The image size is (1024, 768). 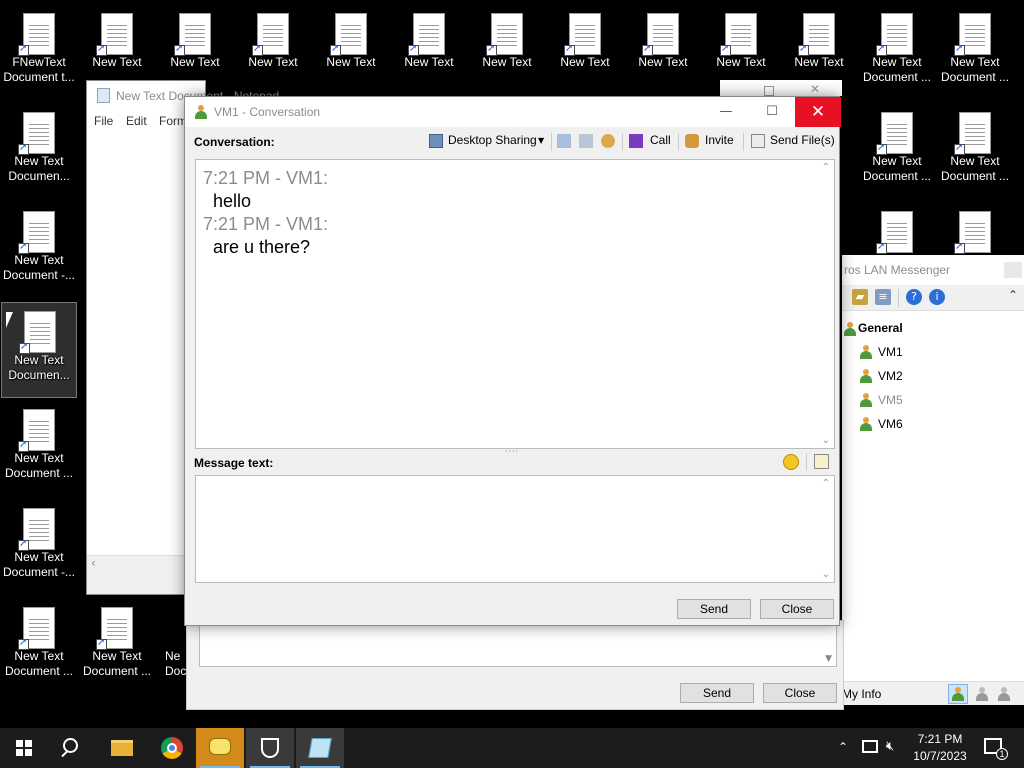 I want to click on lan-messenger-taskbar-button, so click(x=220, y=748).